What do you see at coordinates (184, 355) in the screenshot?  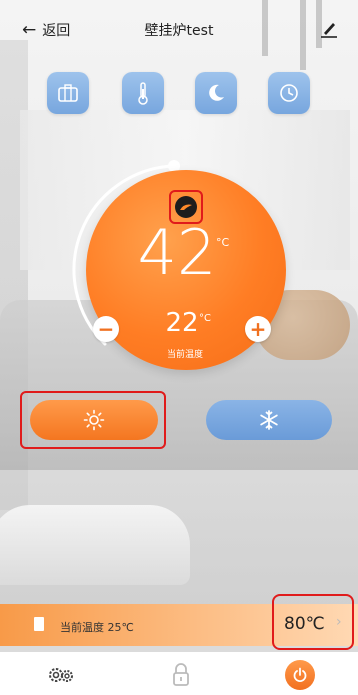 I see `current-temperature-label: 当前温度` at bounding box center [184, 355].